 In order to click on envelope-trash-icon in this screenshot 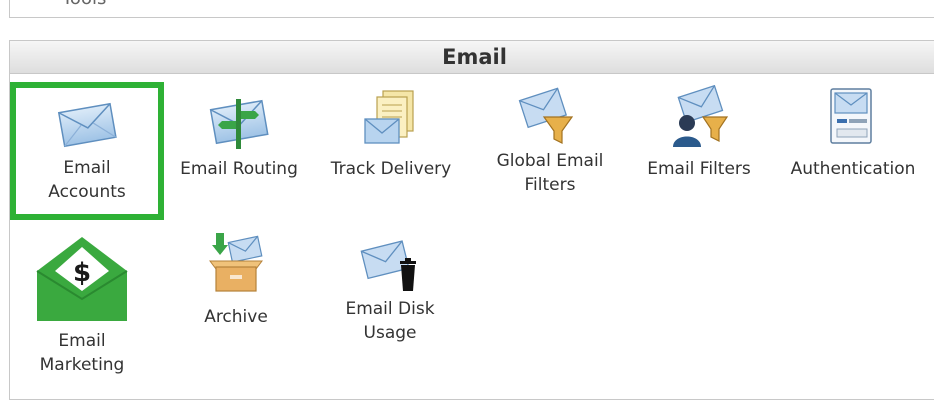, I will do `click(390, 267)`.